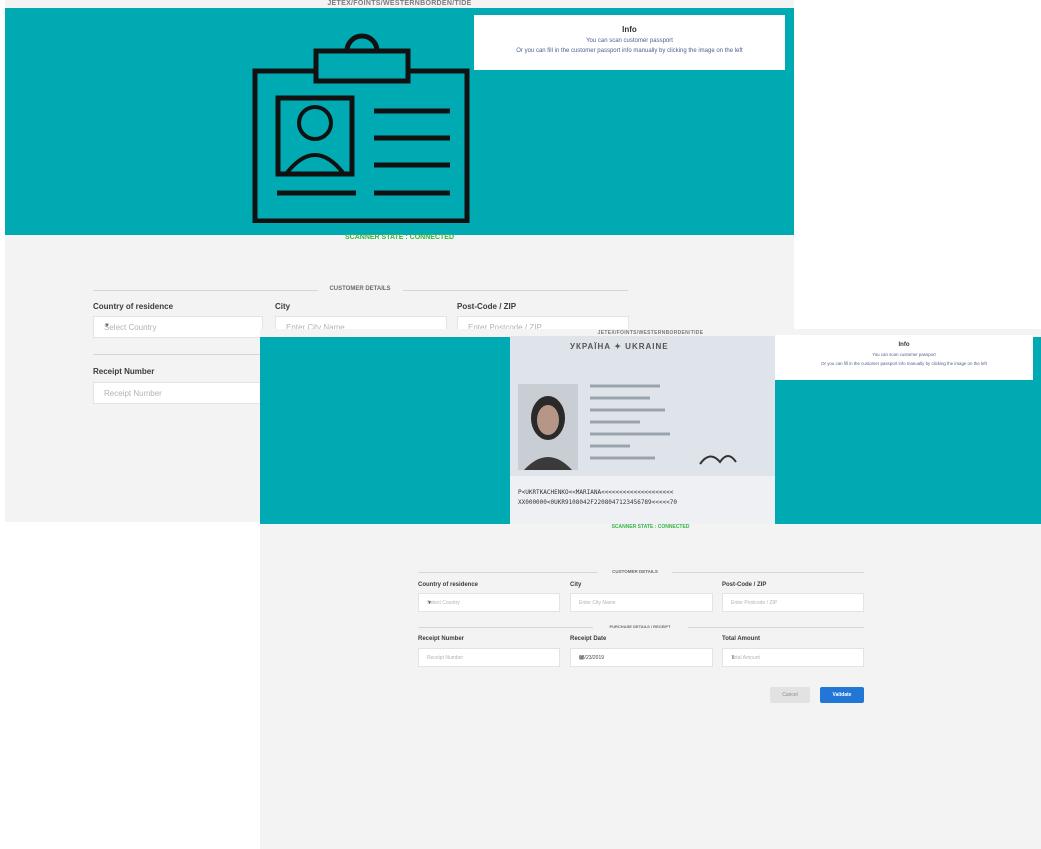 This screenshot has height=849, width=1041. What do you see at coordinates (399, 3) in the screenshot?
I see `breadcrumb: JETEX/FOINTS/WESTERNBORDEN/TIDE` at bounding box center [399, 3].